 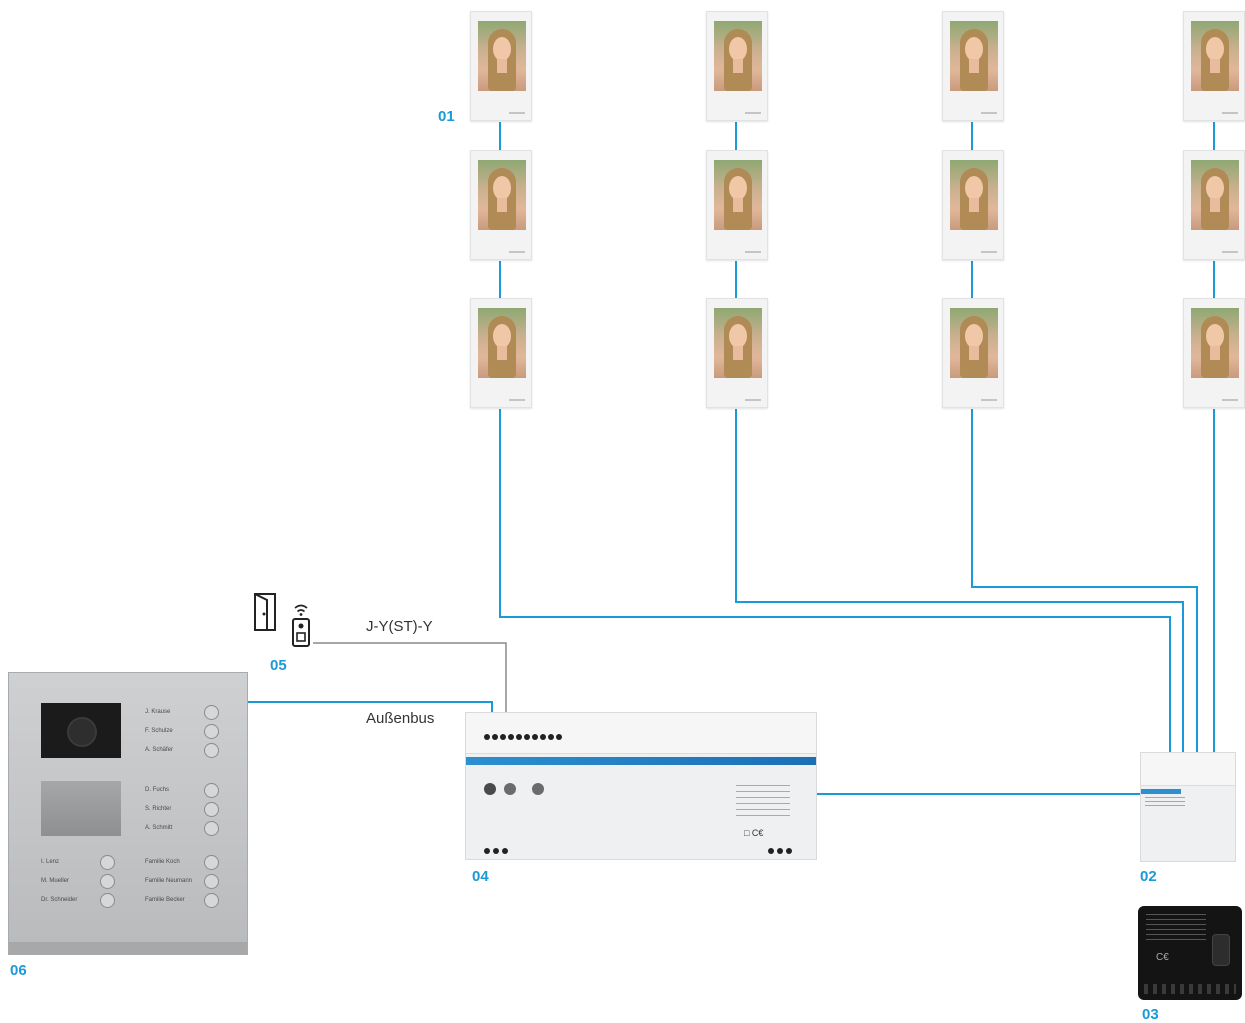 I want to click on resident-name: F. Schulze, so click(x=159, y=731).